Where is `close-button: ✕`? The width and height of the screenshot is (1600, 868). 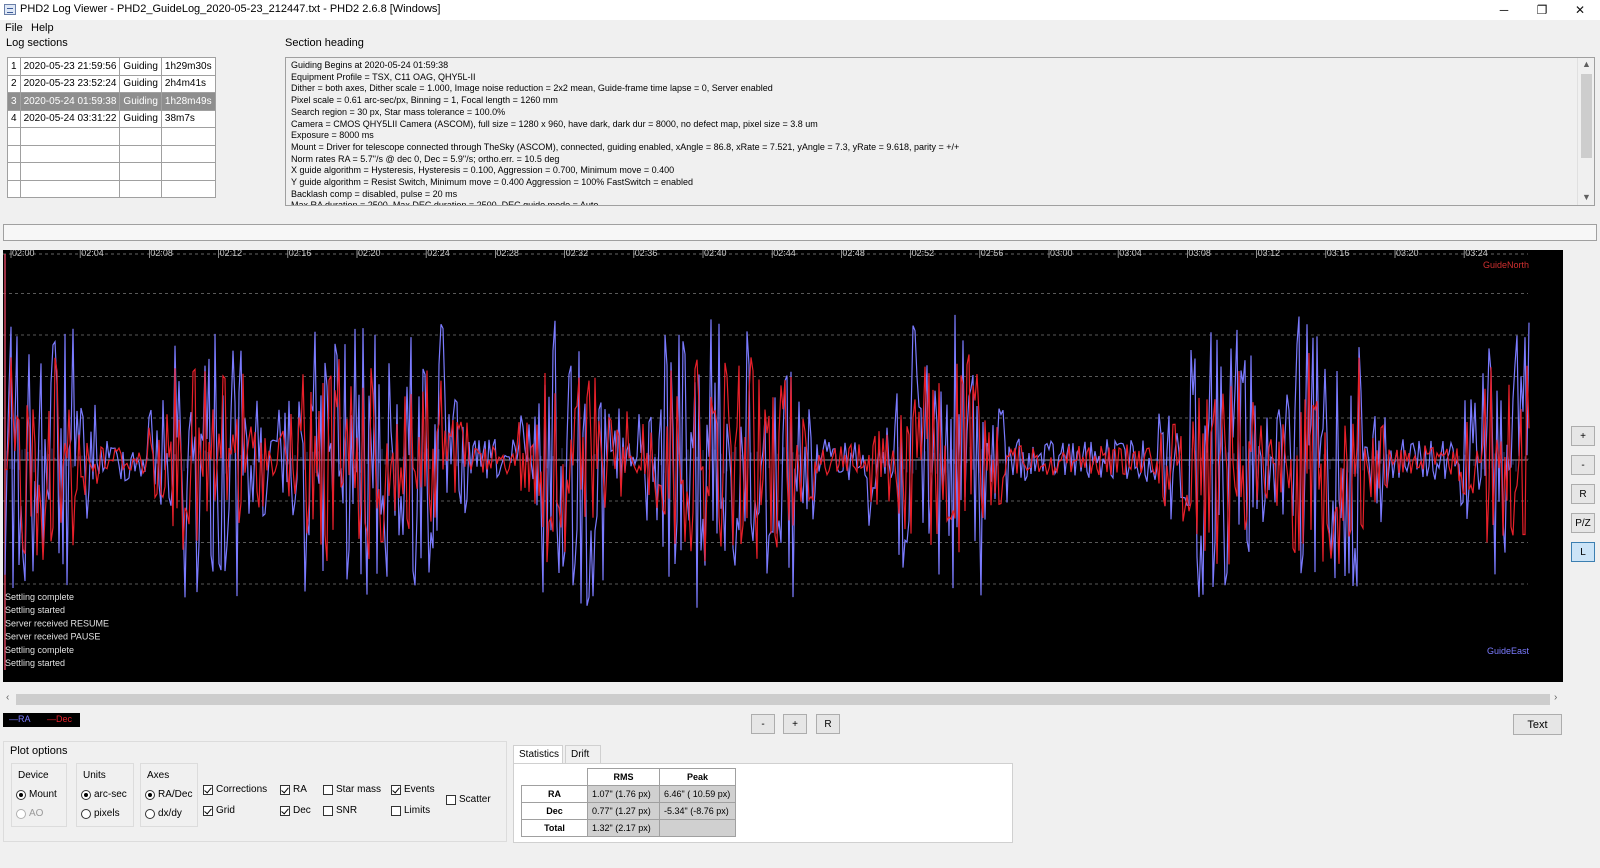
close-button: ✕ is located at coordinates (1580, 10).